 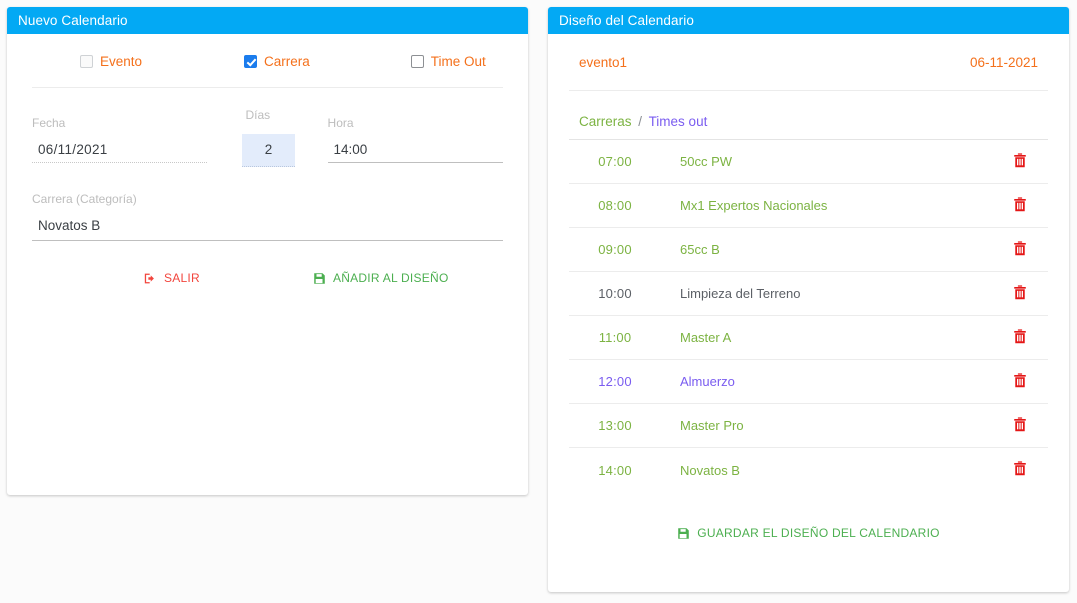 I want to click on save-design-button: GUARDAR EL DISEÑO DEL CALENDARIO, so click(x=808, y=533).